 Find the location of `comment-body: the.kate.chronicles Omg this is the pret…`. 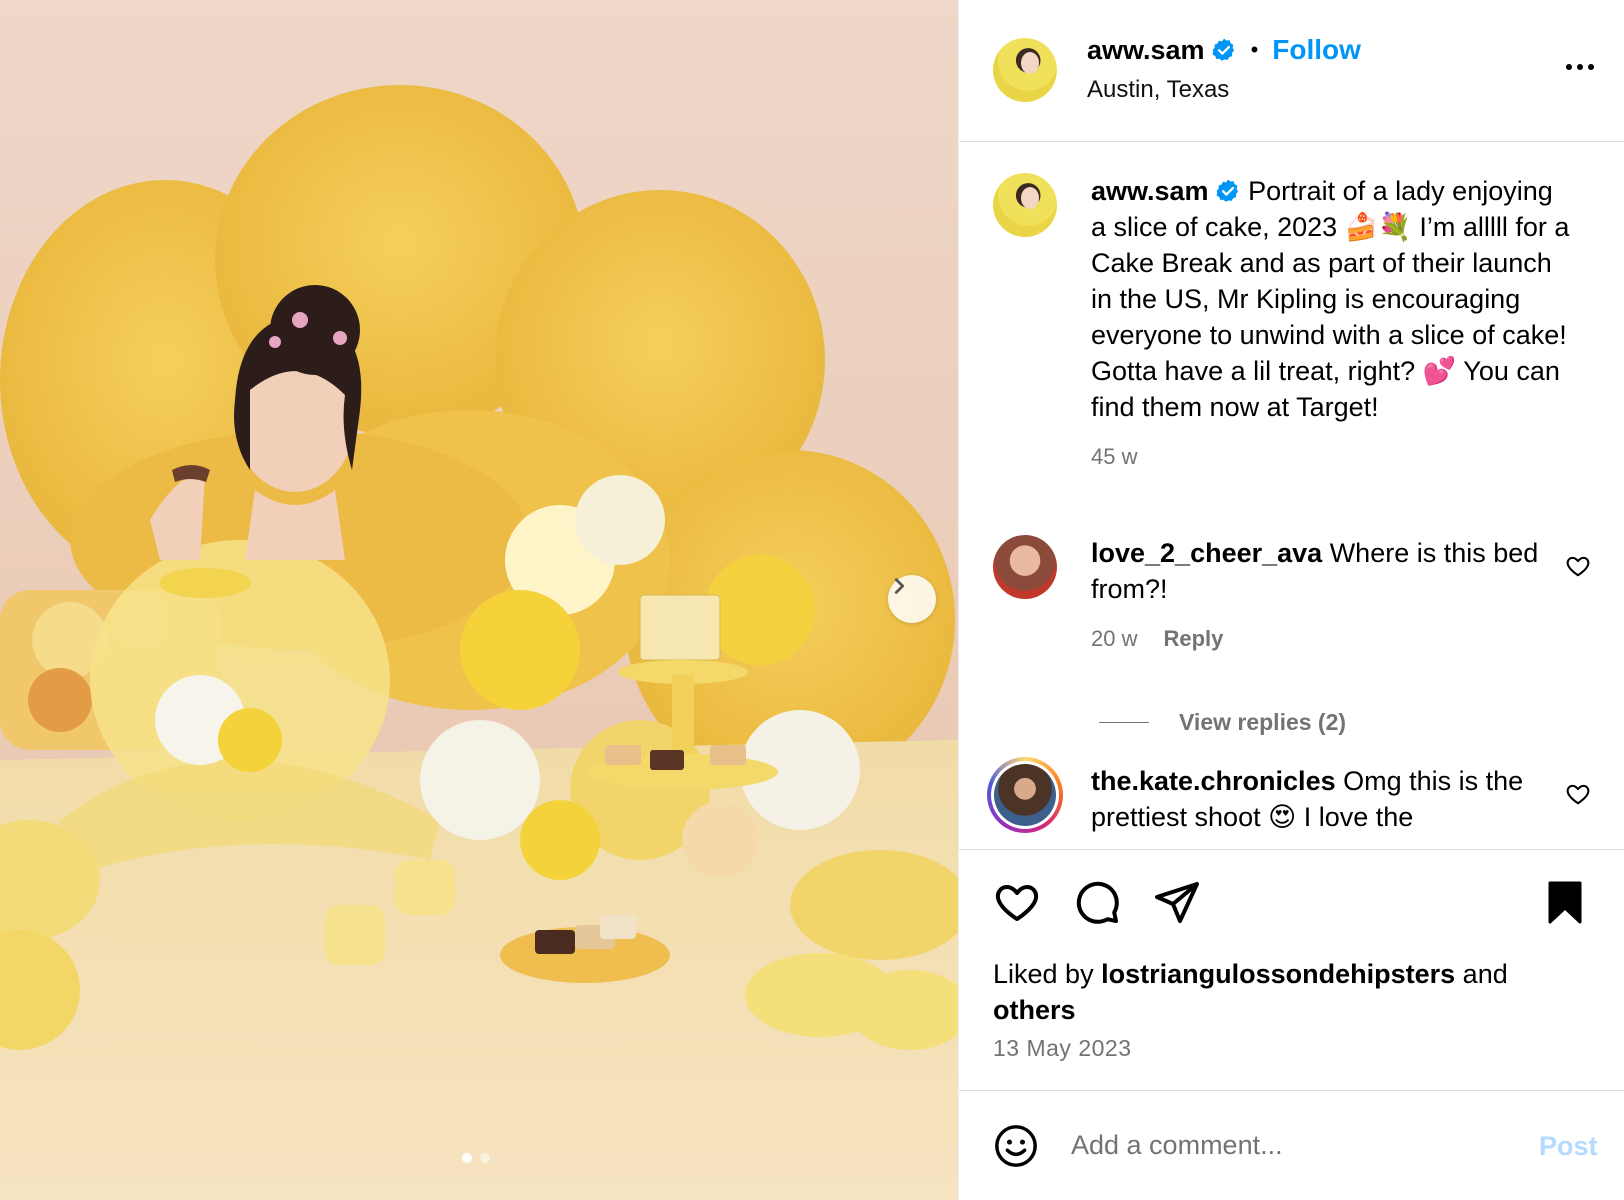

comment-body: the.kate.chronicles Omg this is the pret… is located at coordinates (1326, 799).